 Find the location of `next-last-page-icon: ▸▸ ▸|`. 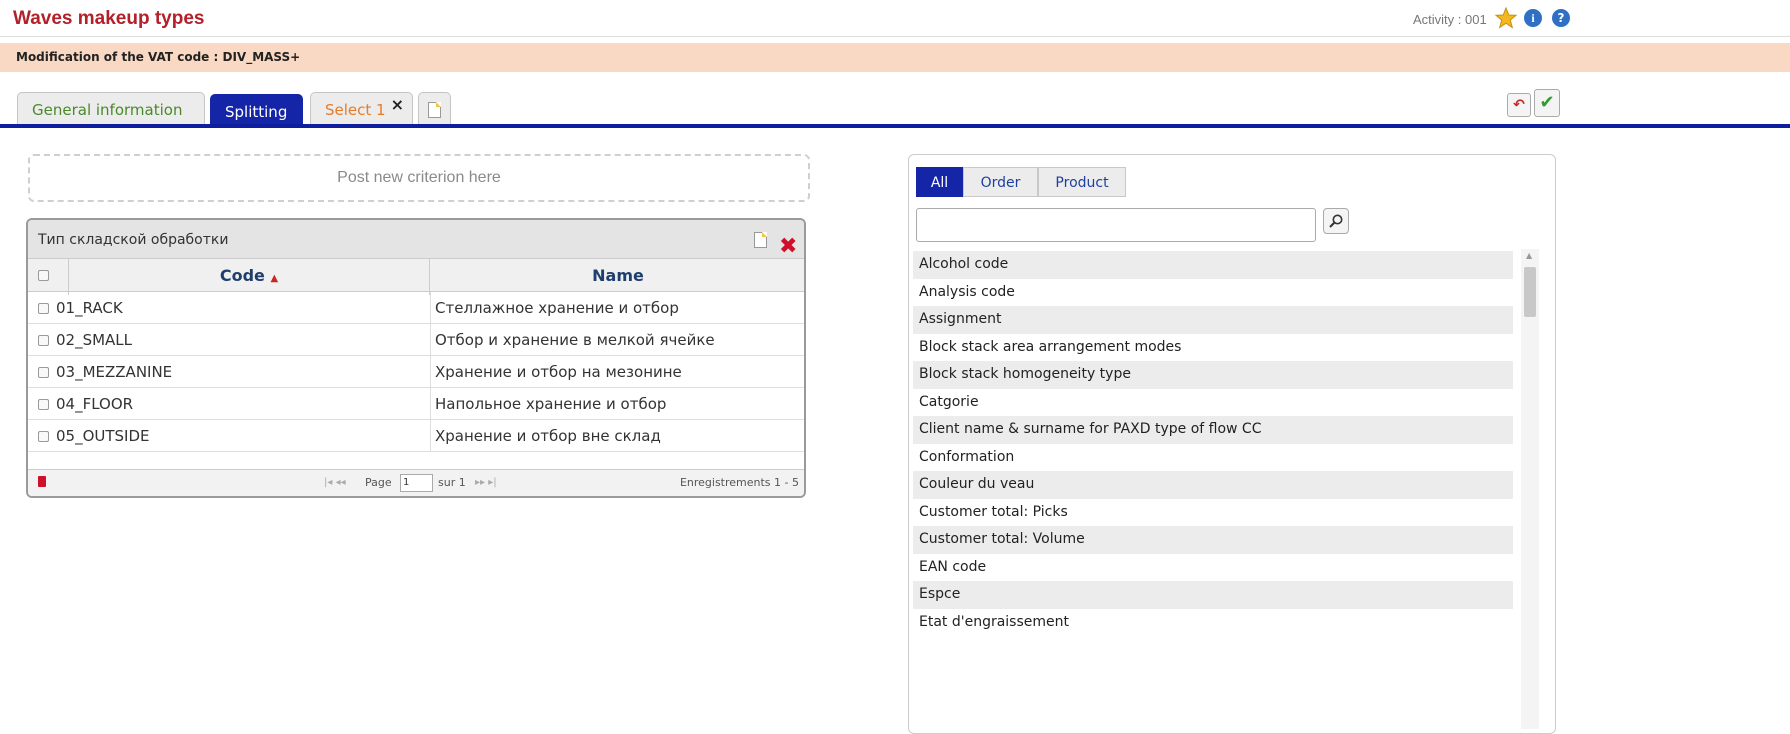

next-last-page-icon: ▸▸ ▸| is located at coordinates (486, 482).